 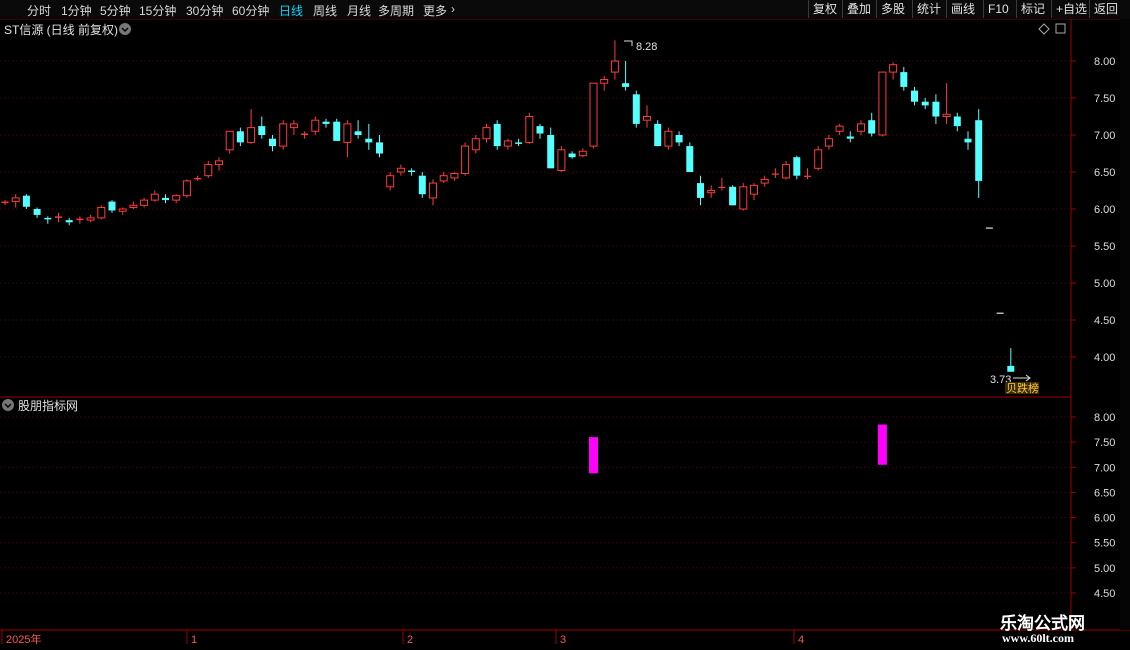 What do you see at coordinates (738, 449) in the screenshot?
I see `signal-bars` at bounding box center [738, 449].